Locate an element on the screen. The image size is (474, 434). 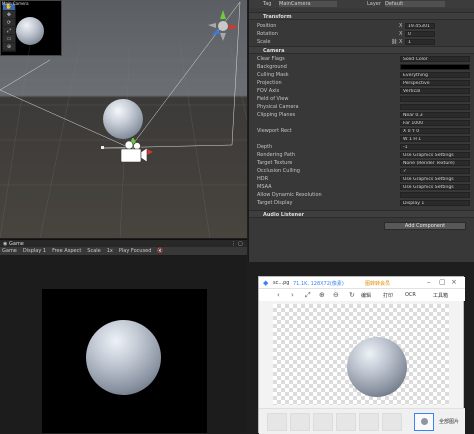
thumbnail-strip: 全部图片 is located at coordinates (362, 421).